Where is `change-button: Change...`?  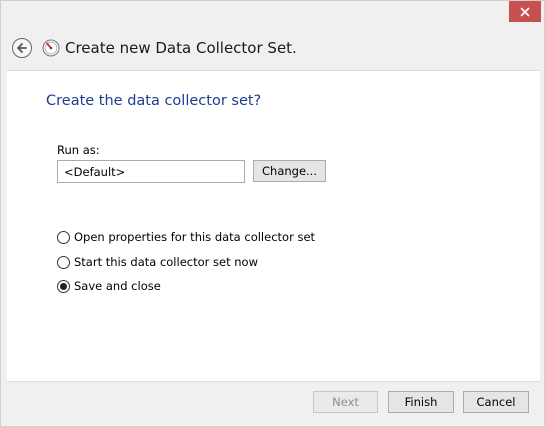
change-button: Change... is located at coordinates (289, 171).